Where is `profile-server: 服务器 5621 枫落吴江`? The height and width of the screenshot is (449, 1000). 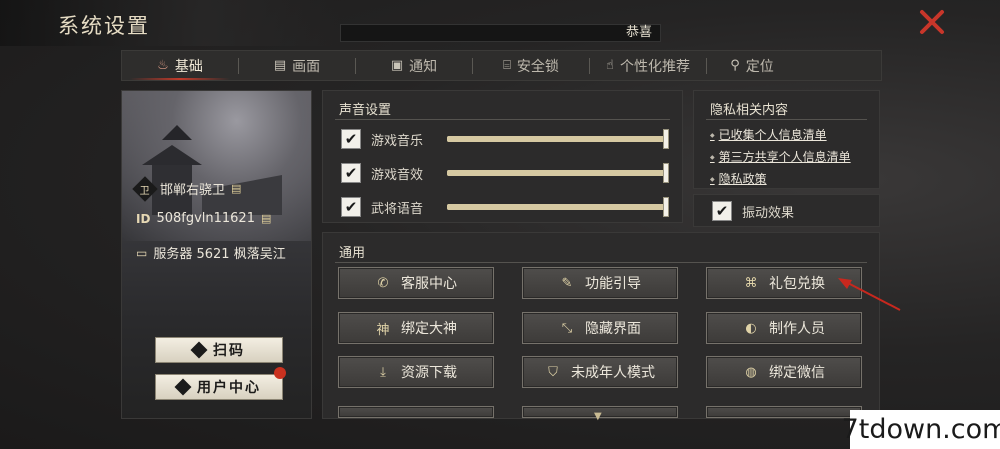 profile-server: 服务器 5621 枫落吴江 is located at coordinates (219, 254).